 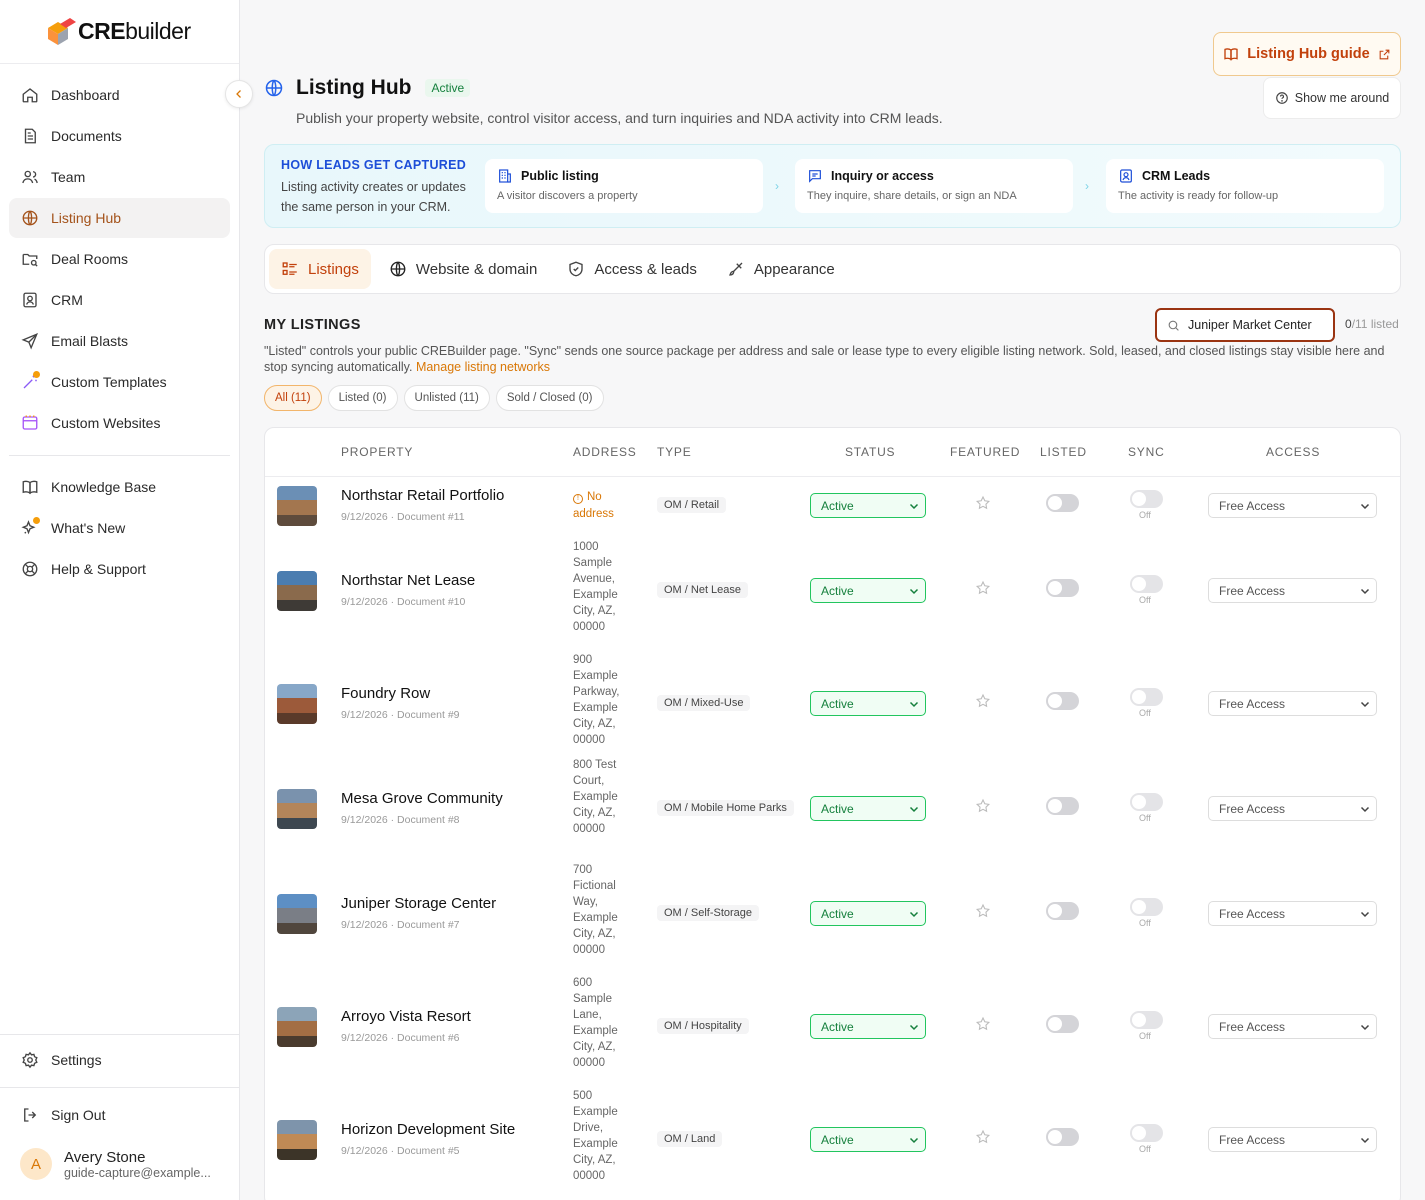 What do you see at coordinates (119, 341) in the screenshot?
I see `sidebar-item-email-blasts: Email Blasts` at bounding box center [119, 341].